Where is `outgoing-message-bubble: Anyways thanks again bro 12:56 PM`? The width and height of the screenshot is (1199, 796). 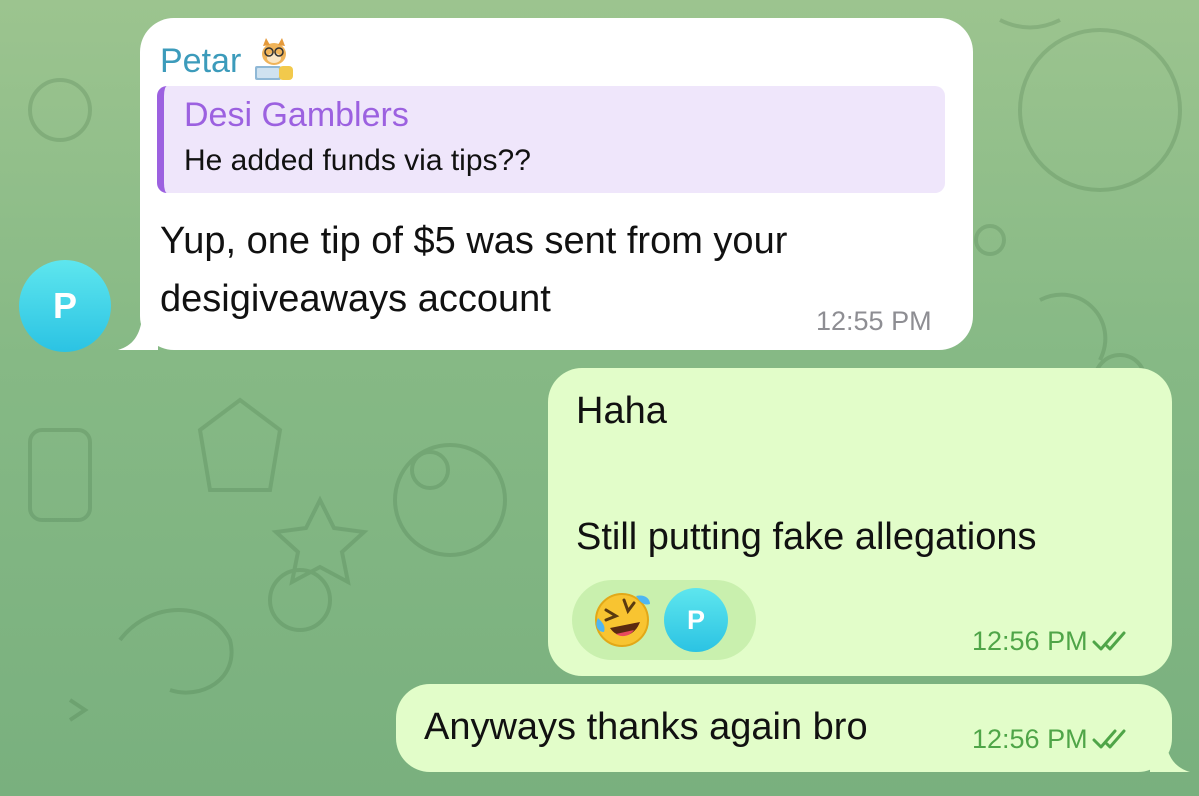 outgoing-message-bubble: Anyways thanks again bro 12:56 PM is located at coordinates (784, 728).